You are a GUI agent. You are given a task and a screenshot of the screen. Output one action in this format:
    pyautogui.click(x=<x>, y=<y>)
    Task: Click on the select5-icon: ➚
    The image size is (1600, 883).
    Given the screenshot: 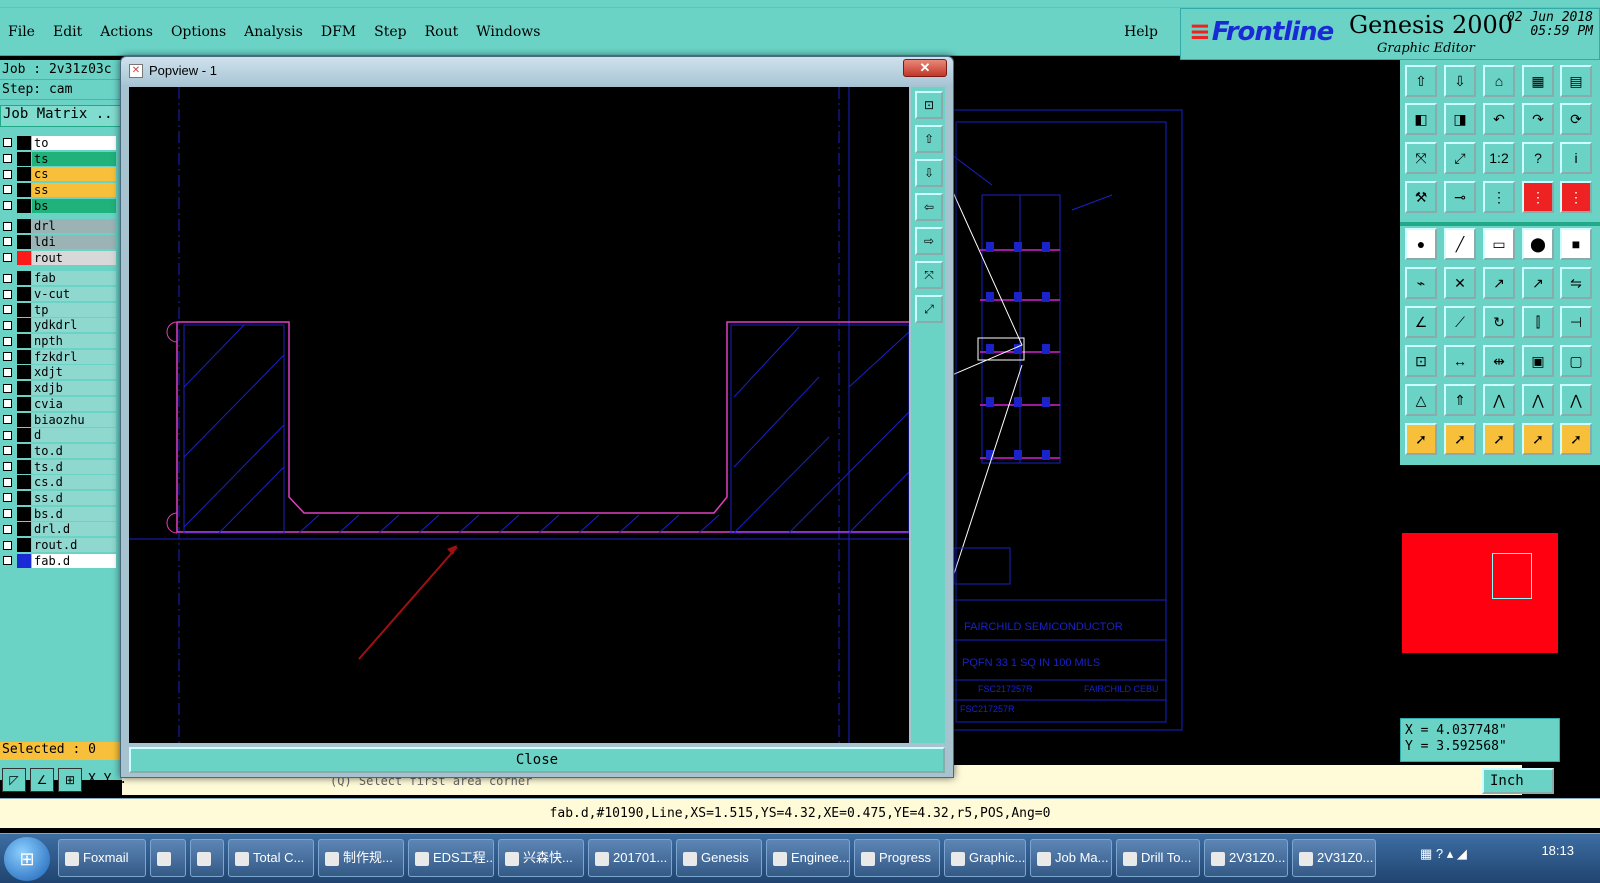 What is the action you would take?
    pyautogui.click(x=1576, y=439)
    